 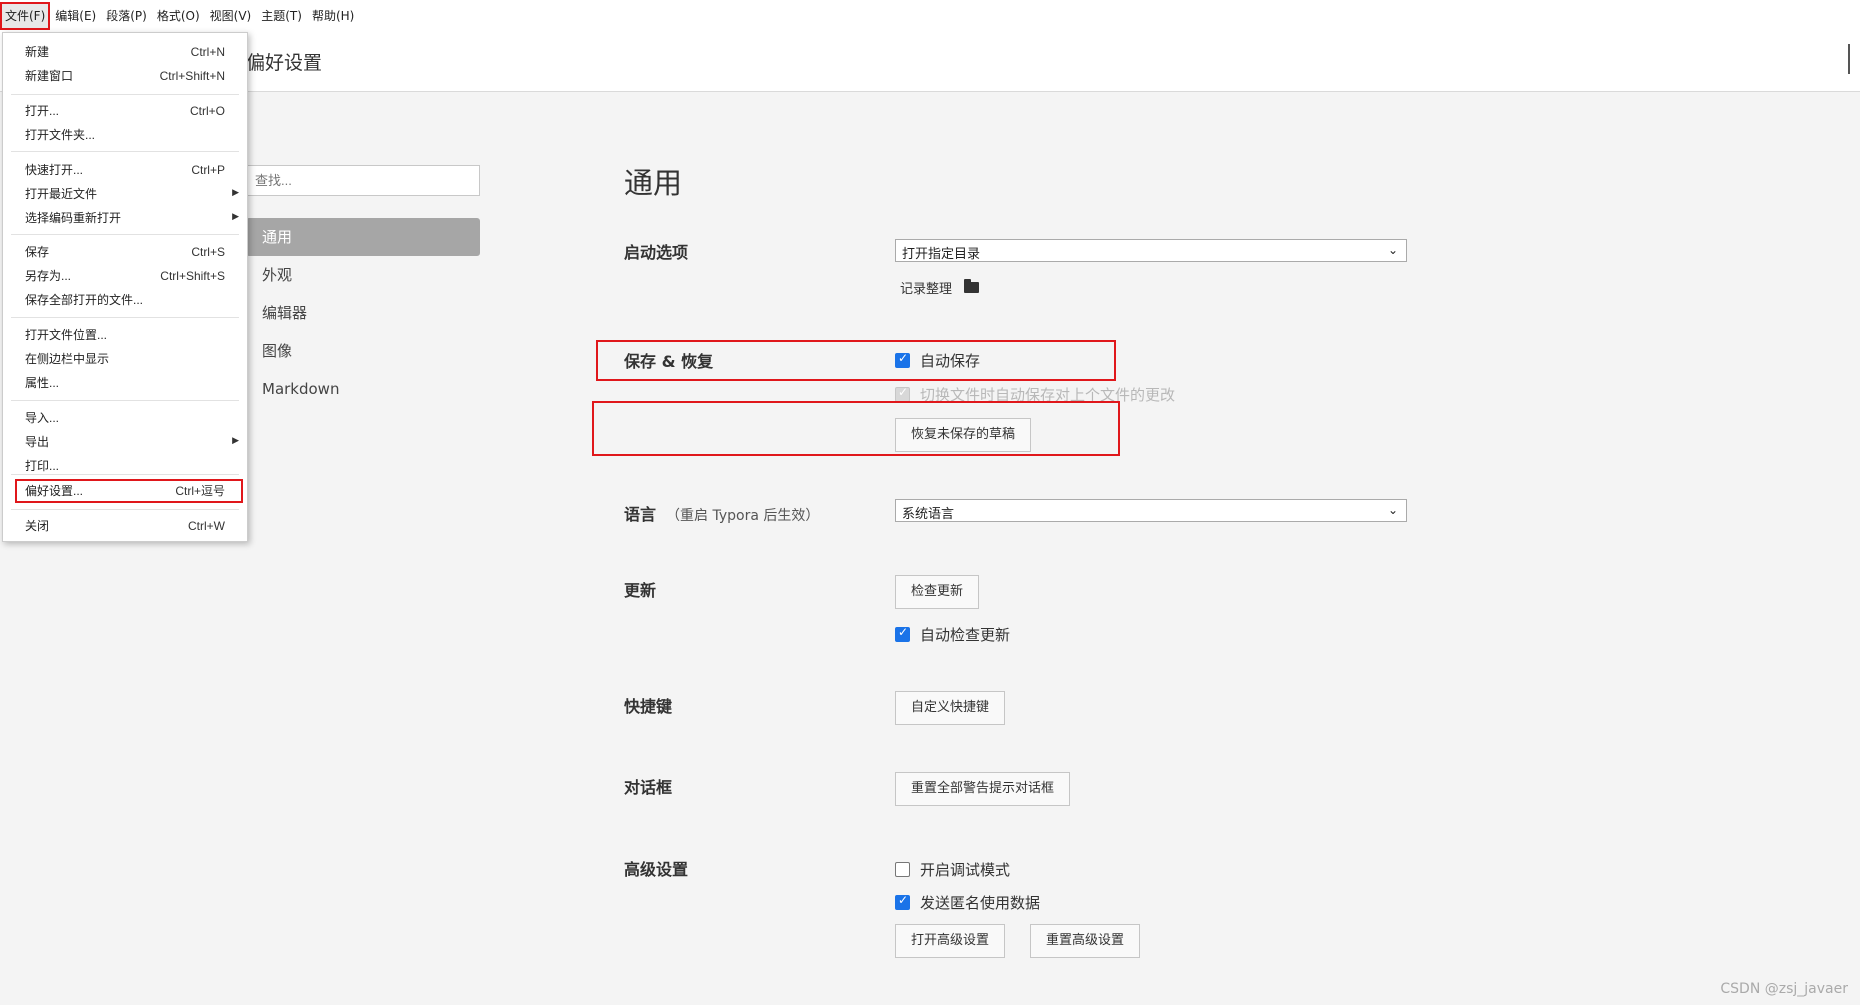 What do you see at coordinates (37, 442) in the screenshot?
I see `menu-item-label: 导出` at bounding box center [37, 442].